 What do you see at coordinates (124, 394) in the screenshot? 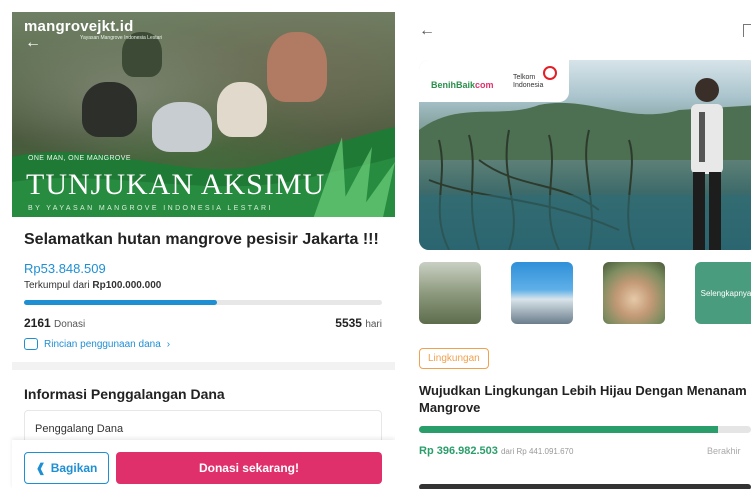
I see `info-heading: Informasi Penggalangan Dana` at bounding box center [124, 394].